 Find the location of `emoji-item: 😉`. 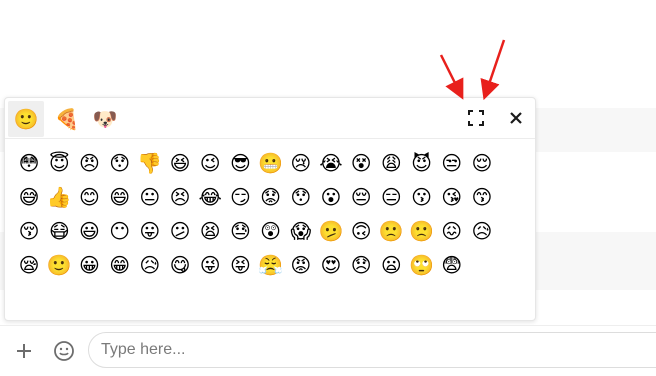

emoji-item: 😉 is located at coordinates (210, 163).